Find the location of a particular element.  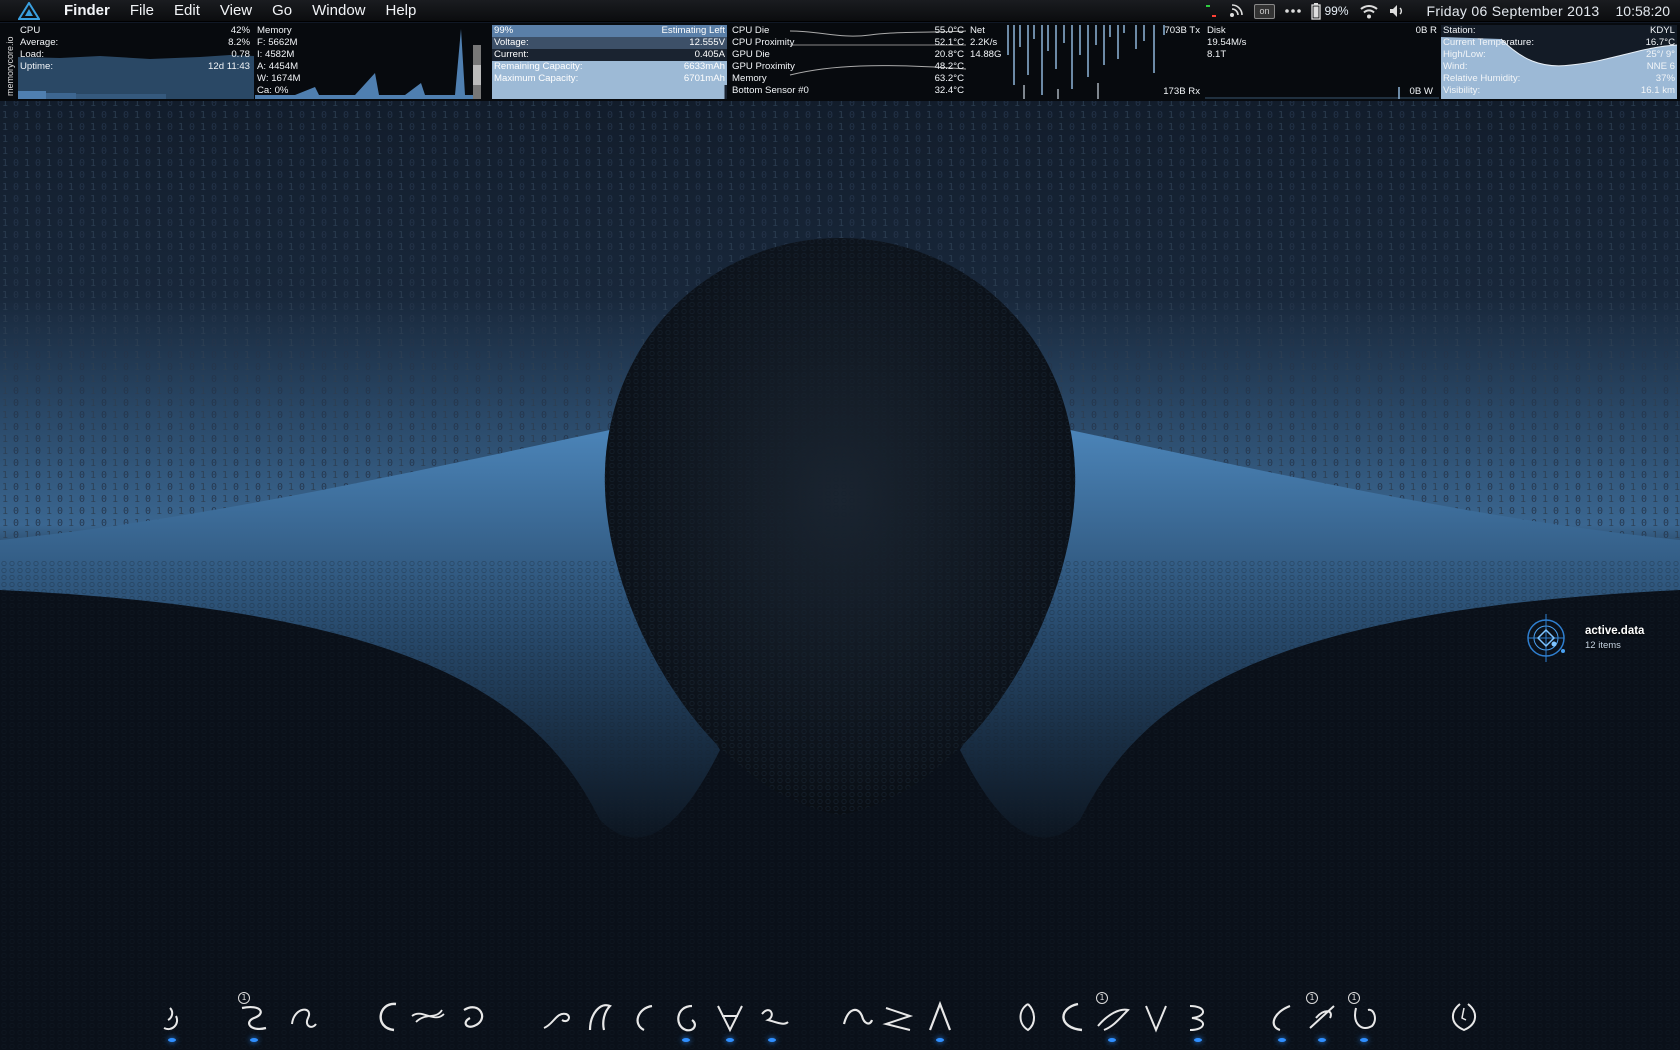

battery-row: Current: 0.405A is located at coordinates (609, 55).